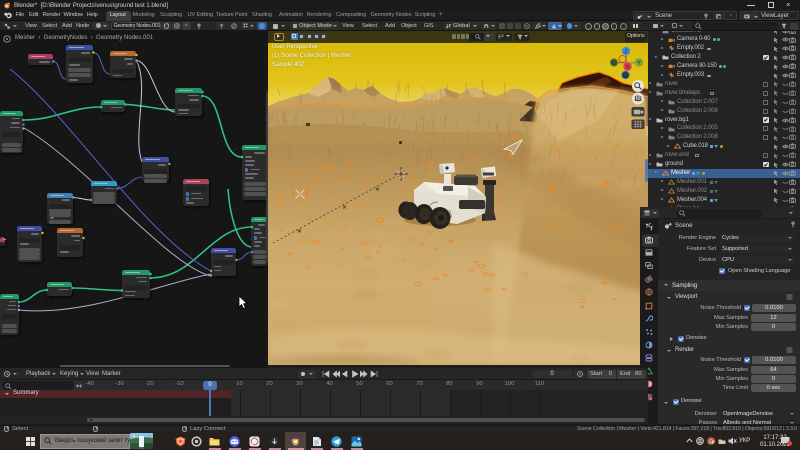 This screenshot has width=800, height=450. What do you see at coordinates (625, 52) in the screenshot?
I see `svg-text: Z` at bounding box center [625, 52].